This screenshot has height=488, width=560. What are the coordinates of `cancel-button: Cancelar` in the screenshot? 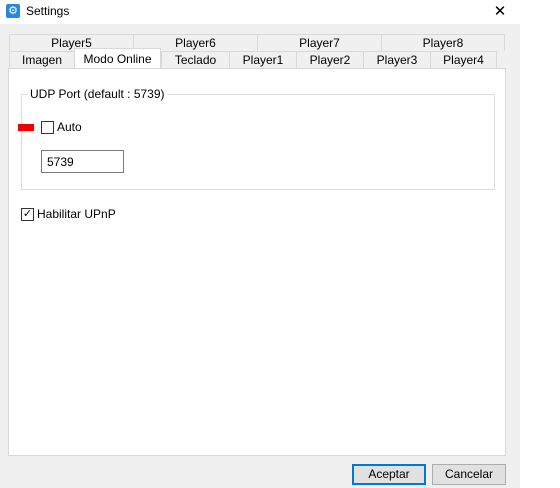 It's located at (469, 474).